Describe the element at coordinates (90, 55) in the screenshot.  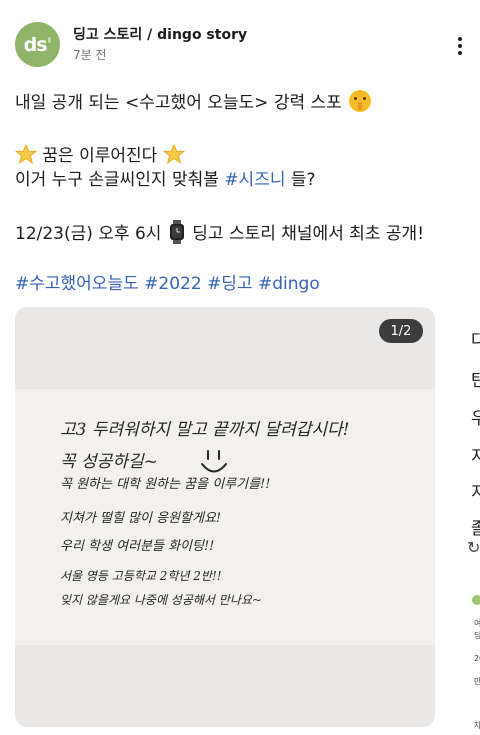
I see `post-time: 7분 전` at that location.